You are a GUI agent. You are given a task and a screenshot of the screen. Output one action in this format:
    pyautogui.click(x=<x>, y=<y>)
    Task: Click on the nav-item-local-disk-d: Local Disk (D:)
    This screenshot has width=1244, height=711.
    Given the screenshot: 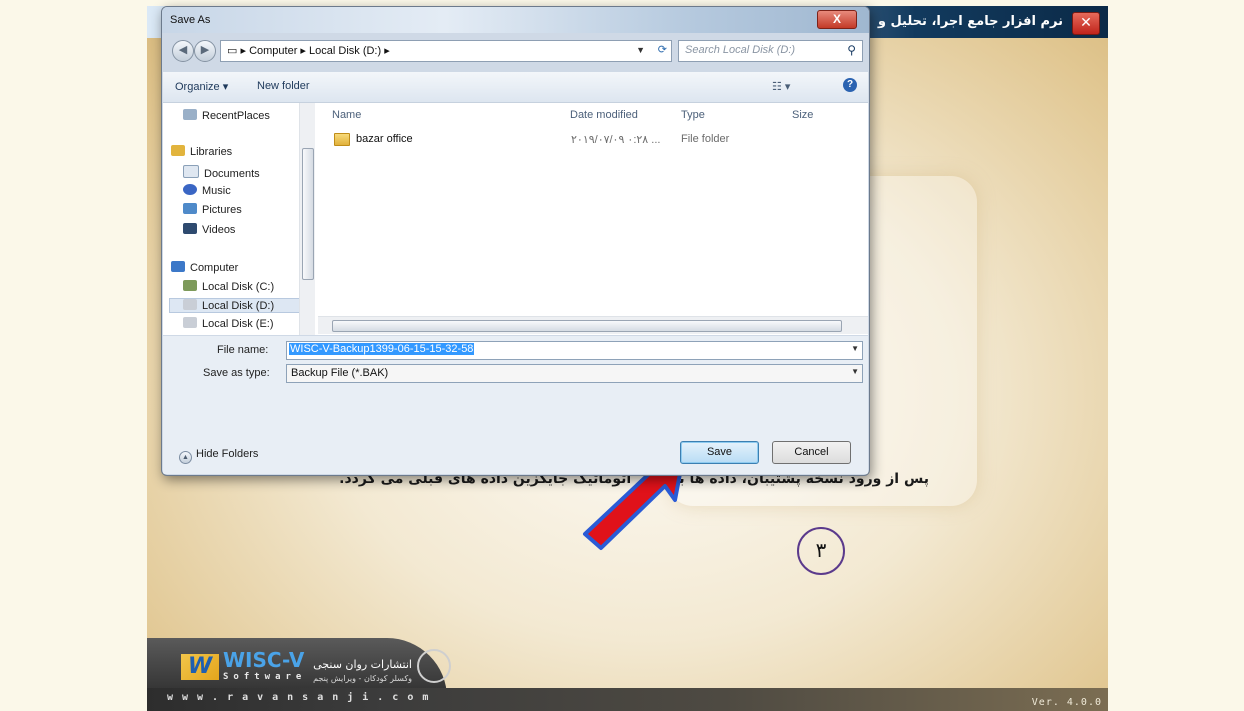 What is the action you would take?
    pyautogui.click(x=239, y=305)
    